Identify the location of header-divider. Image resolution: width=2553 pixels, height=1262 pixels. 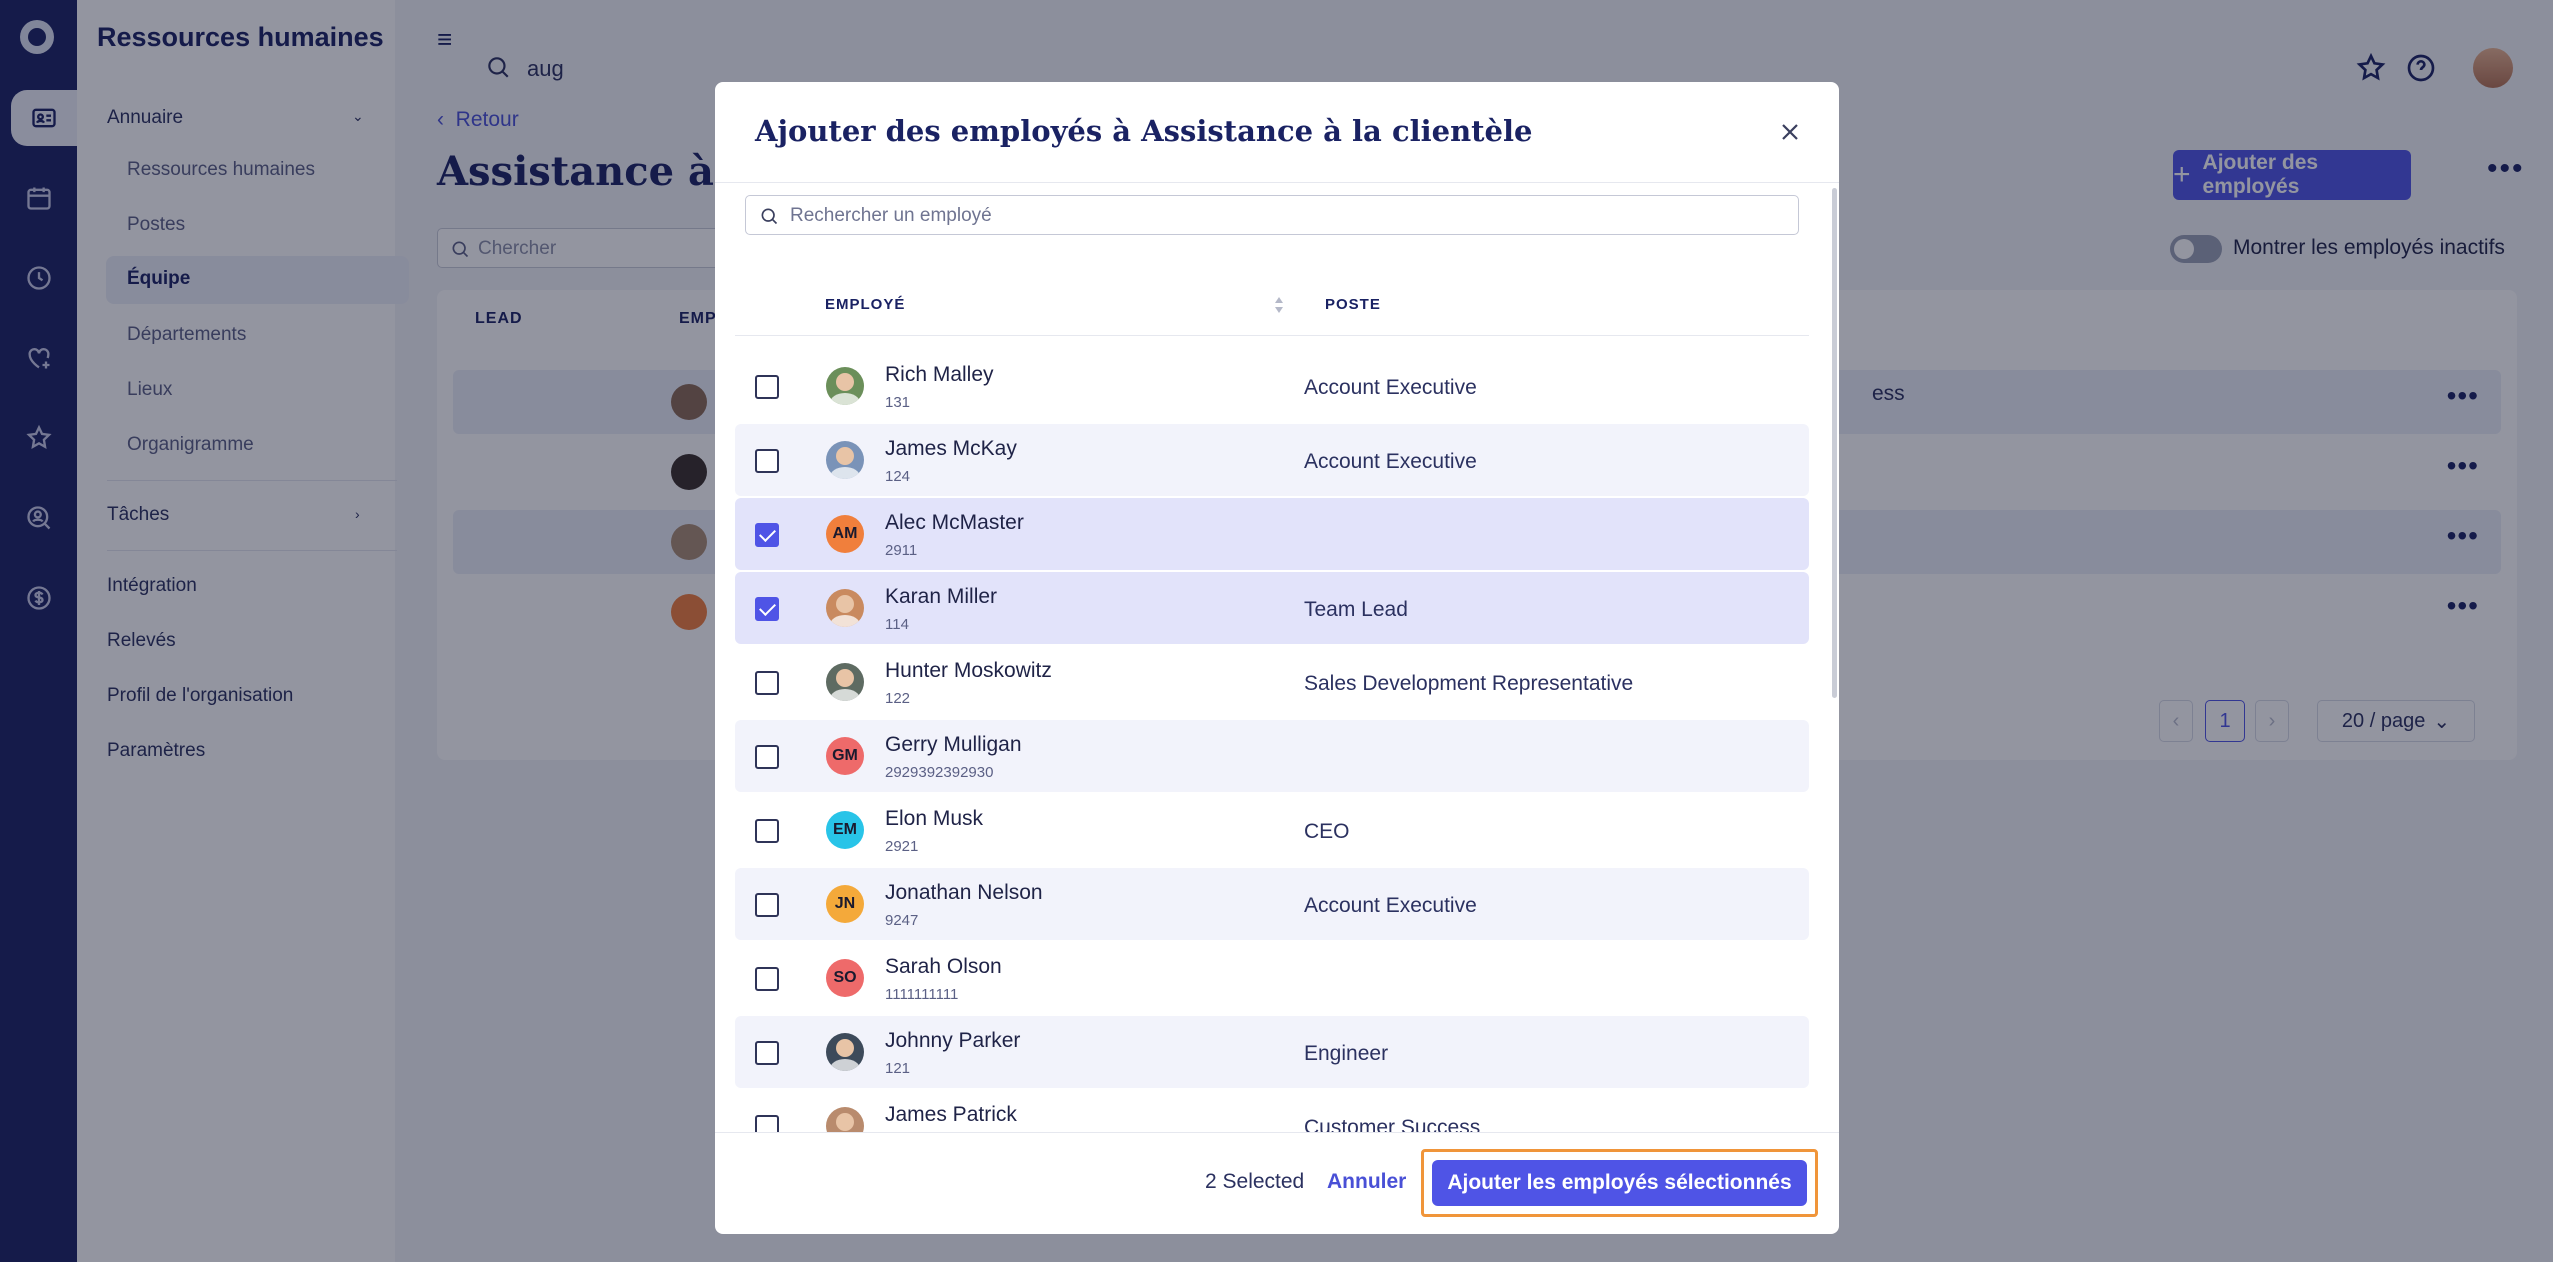
(1272, 335).